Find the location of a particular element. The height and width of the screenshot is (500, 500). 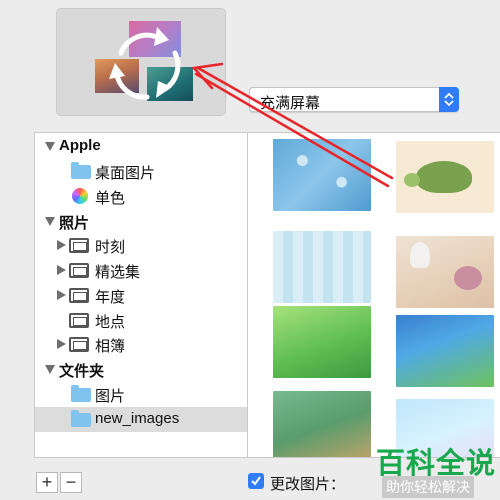

list-item-years: 年度 is located at coordinates (141, 295).